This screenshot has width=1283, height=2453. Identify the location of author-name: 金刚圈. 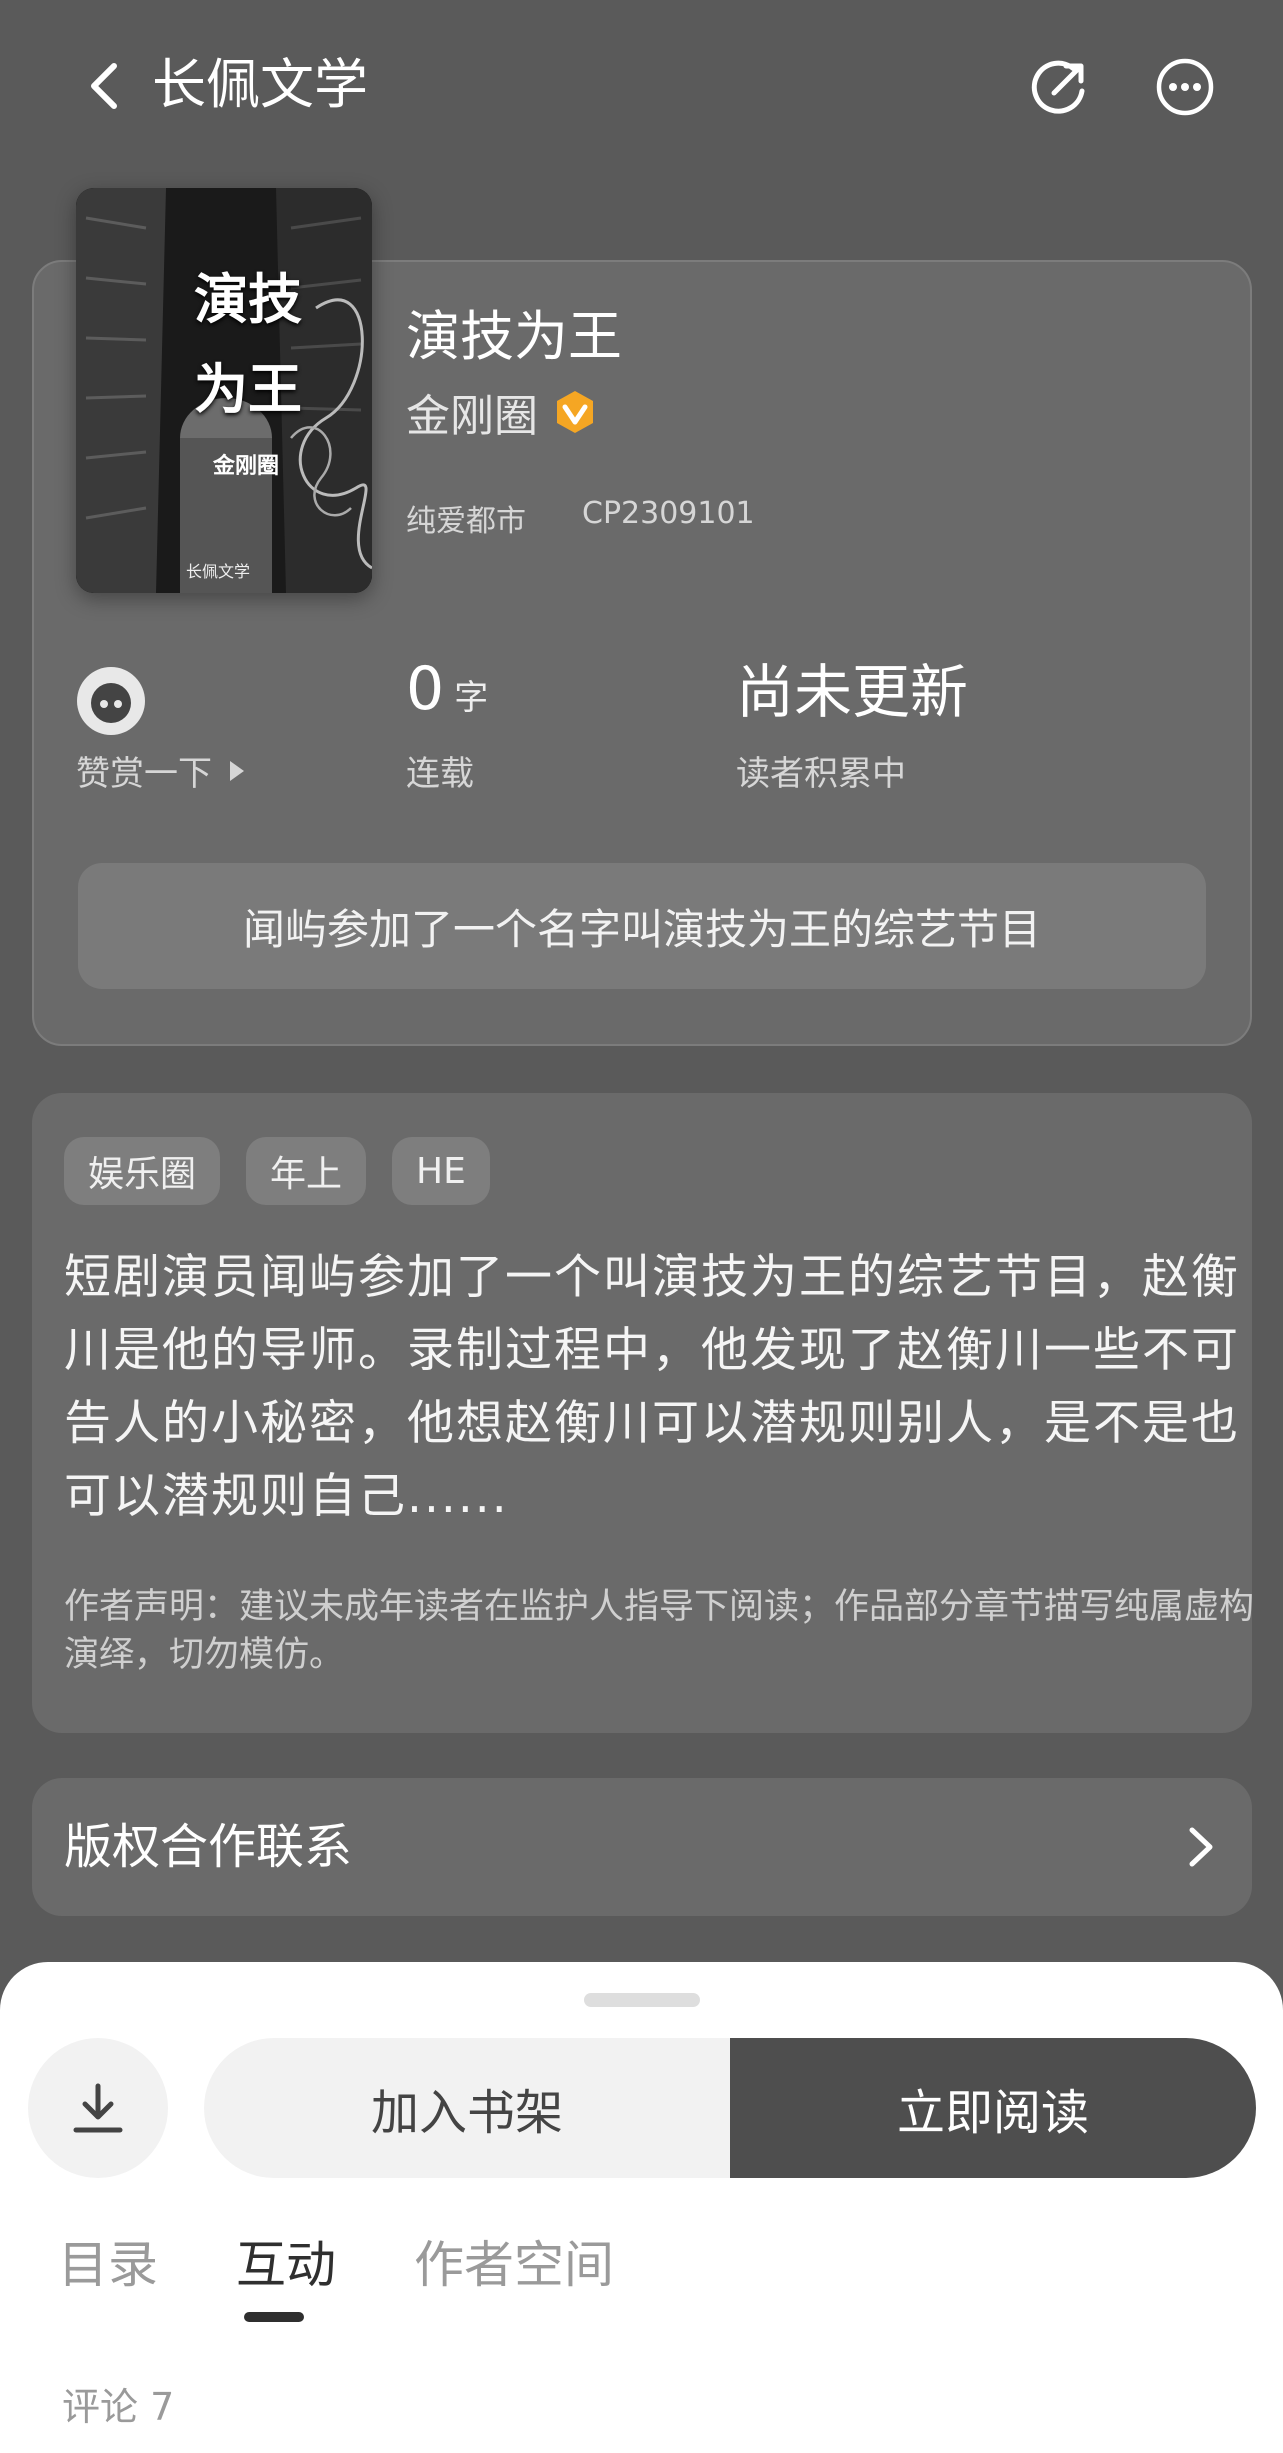
(472, 412).